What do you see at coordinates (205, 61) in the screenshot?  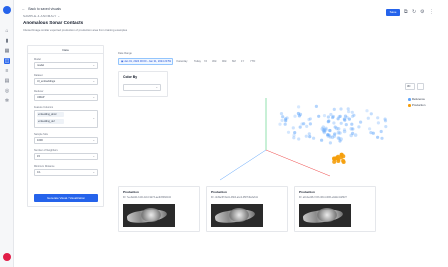 I see `quick-range-7d: 7d` at bounding box center [205, 61].